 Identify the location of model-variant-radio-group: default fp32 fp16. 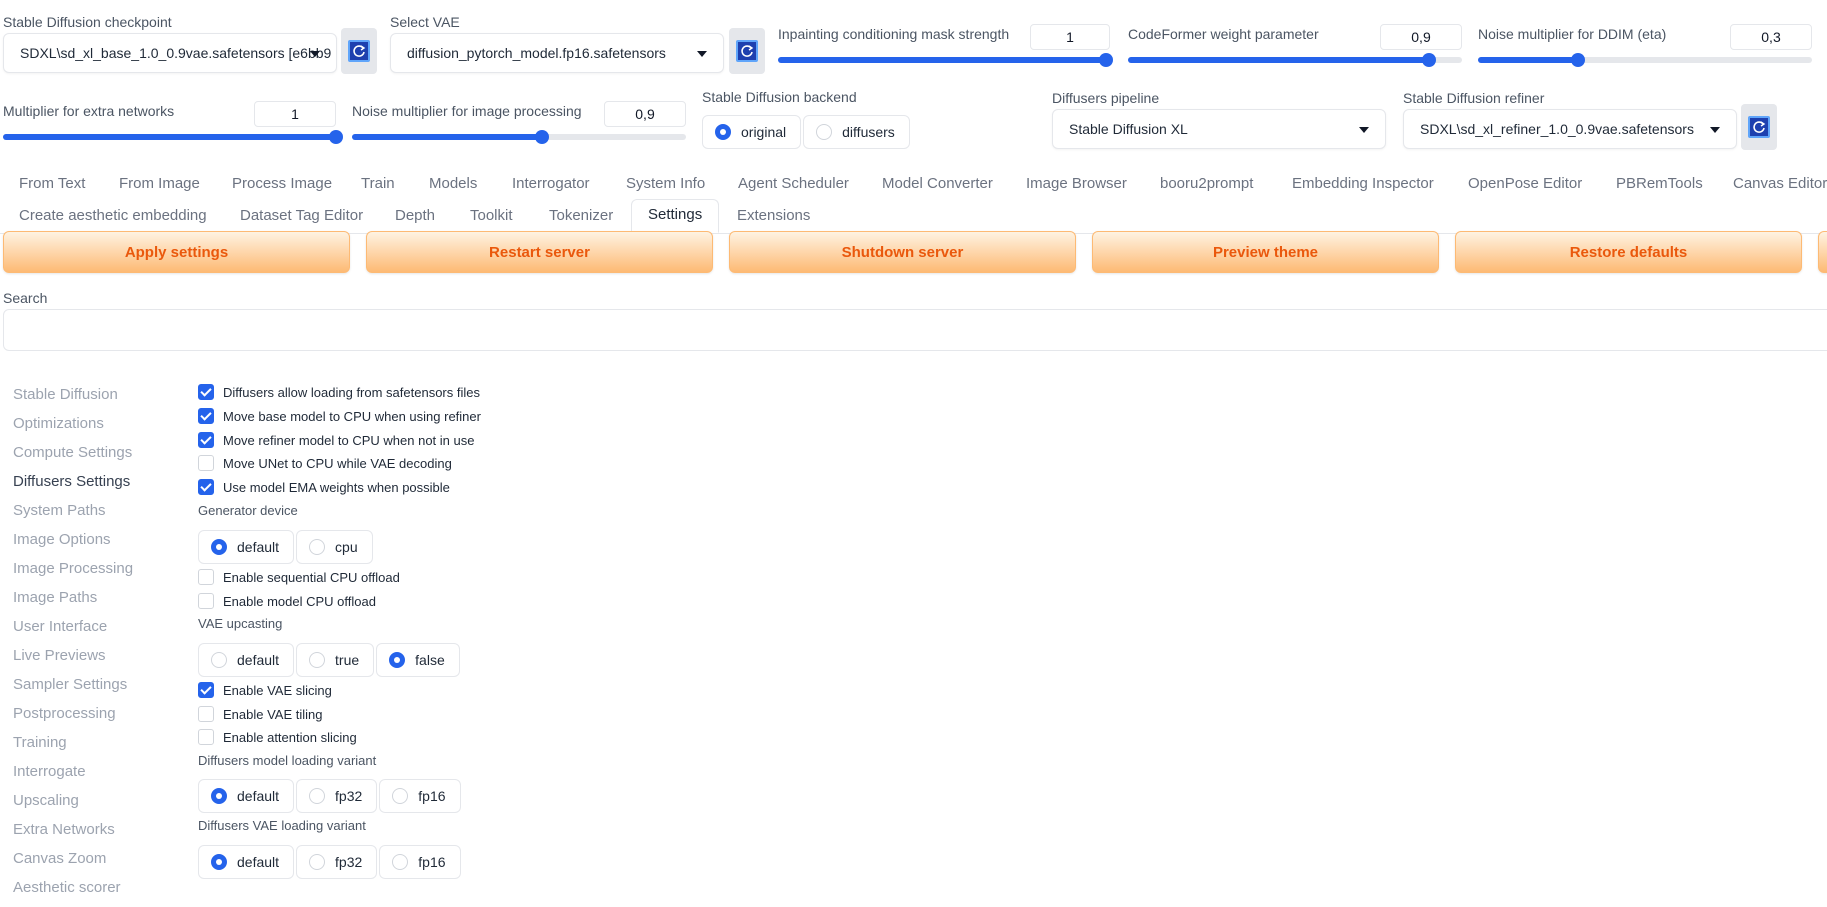
(330, 796).